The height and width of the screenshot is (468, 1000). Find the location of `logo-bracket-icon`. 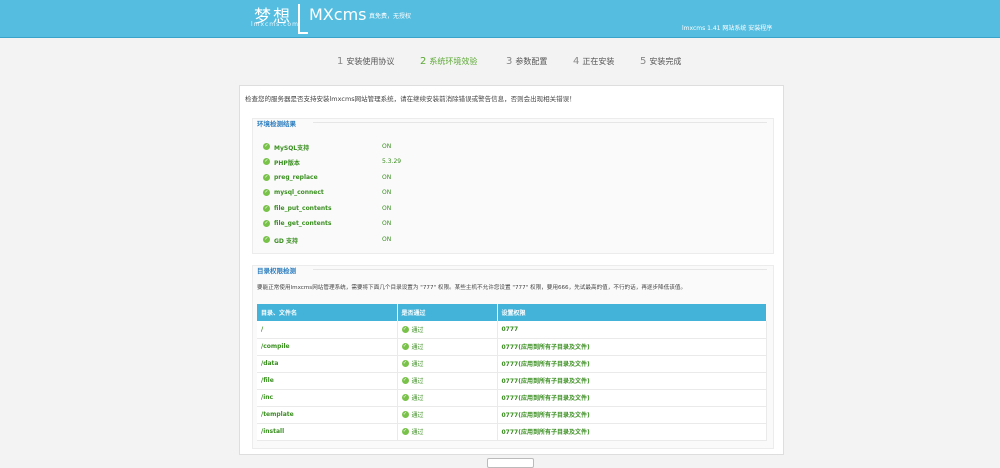

logo-bracket-icon is located at coordinates (303, 19).